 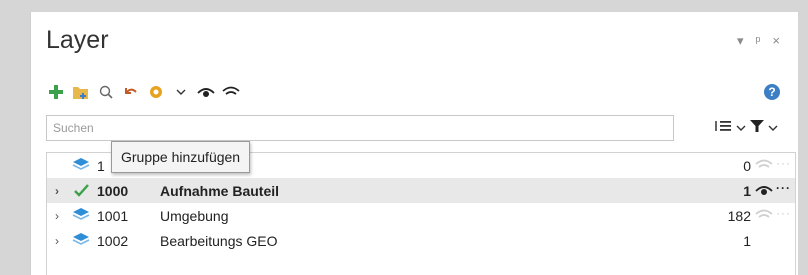 I want to click on search-input: Suchen, so click(x=360, y=128).